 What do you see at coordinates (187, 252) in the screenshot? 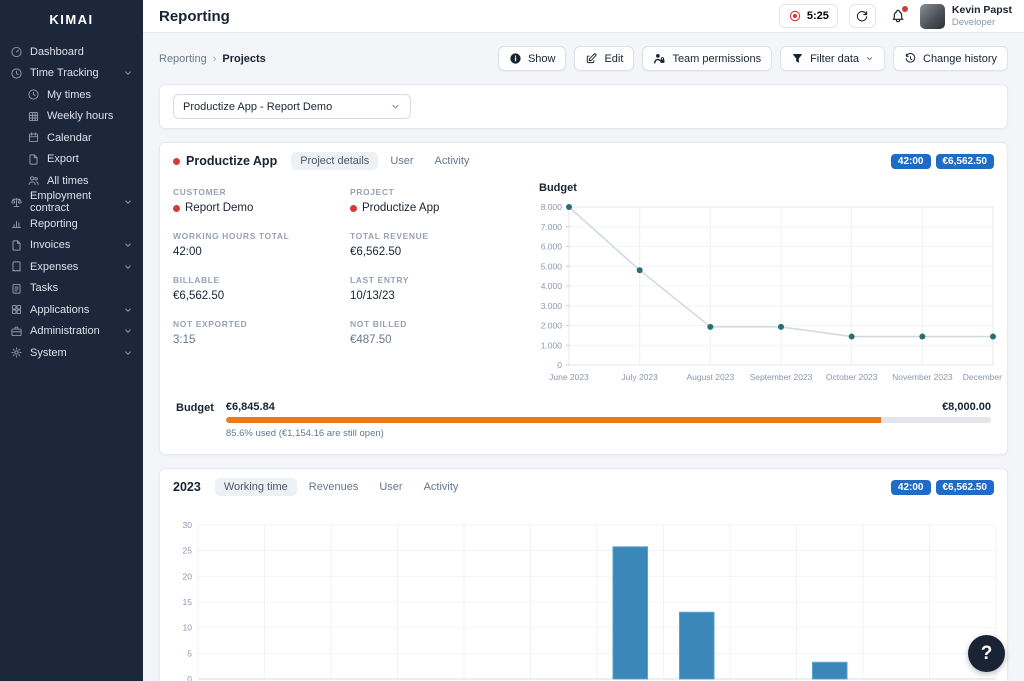
I see `field-value: 42:00` at bounding box center [187, 252].